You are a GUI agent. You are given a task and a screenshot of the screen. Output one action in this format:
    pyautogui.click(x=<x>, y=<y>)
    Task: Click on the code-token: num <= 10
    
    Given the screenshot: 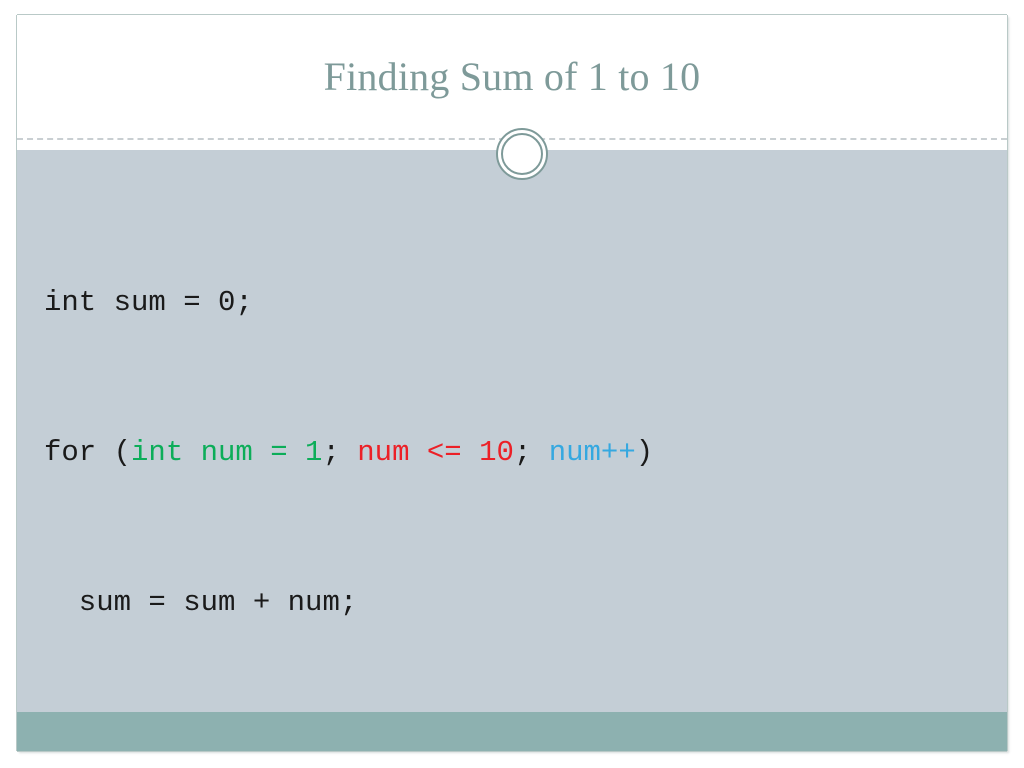 What is the action you would take?
    pyautogui.click(x=435, y=452)
    